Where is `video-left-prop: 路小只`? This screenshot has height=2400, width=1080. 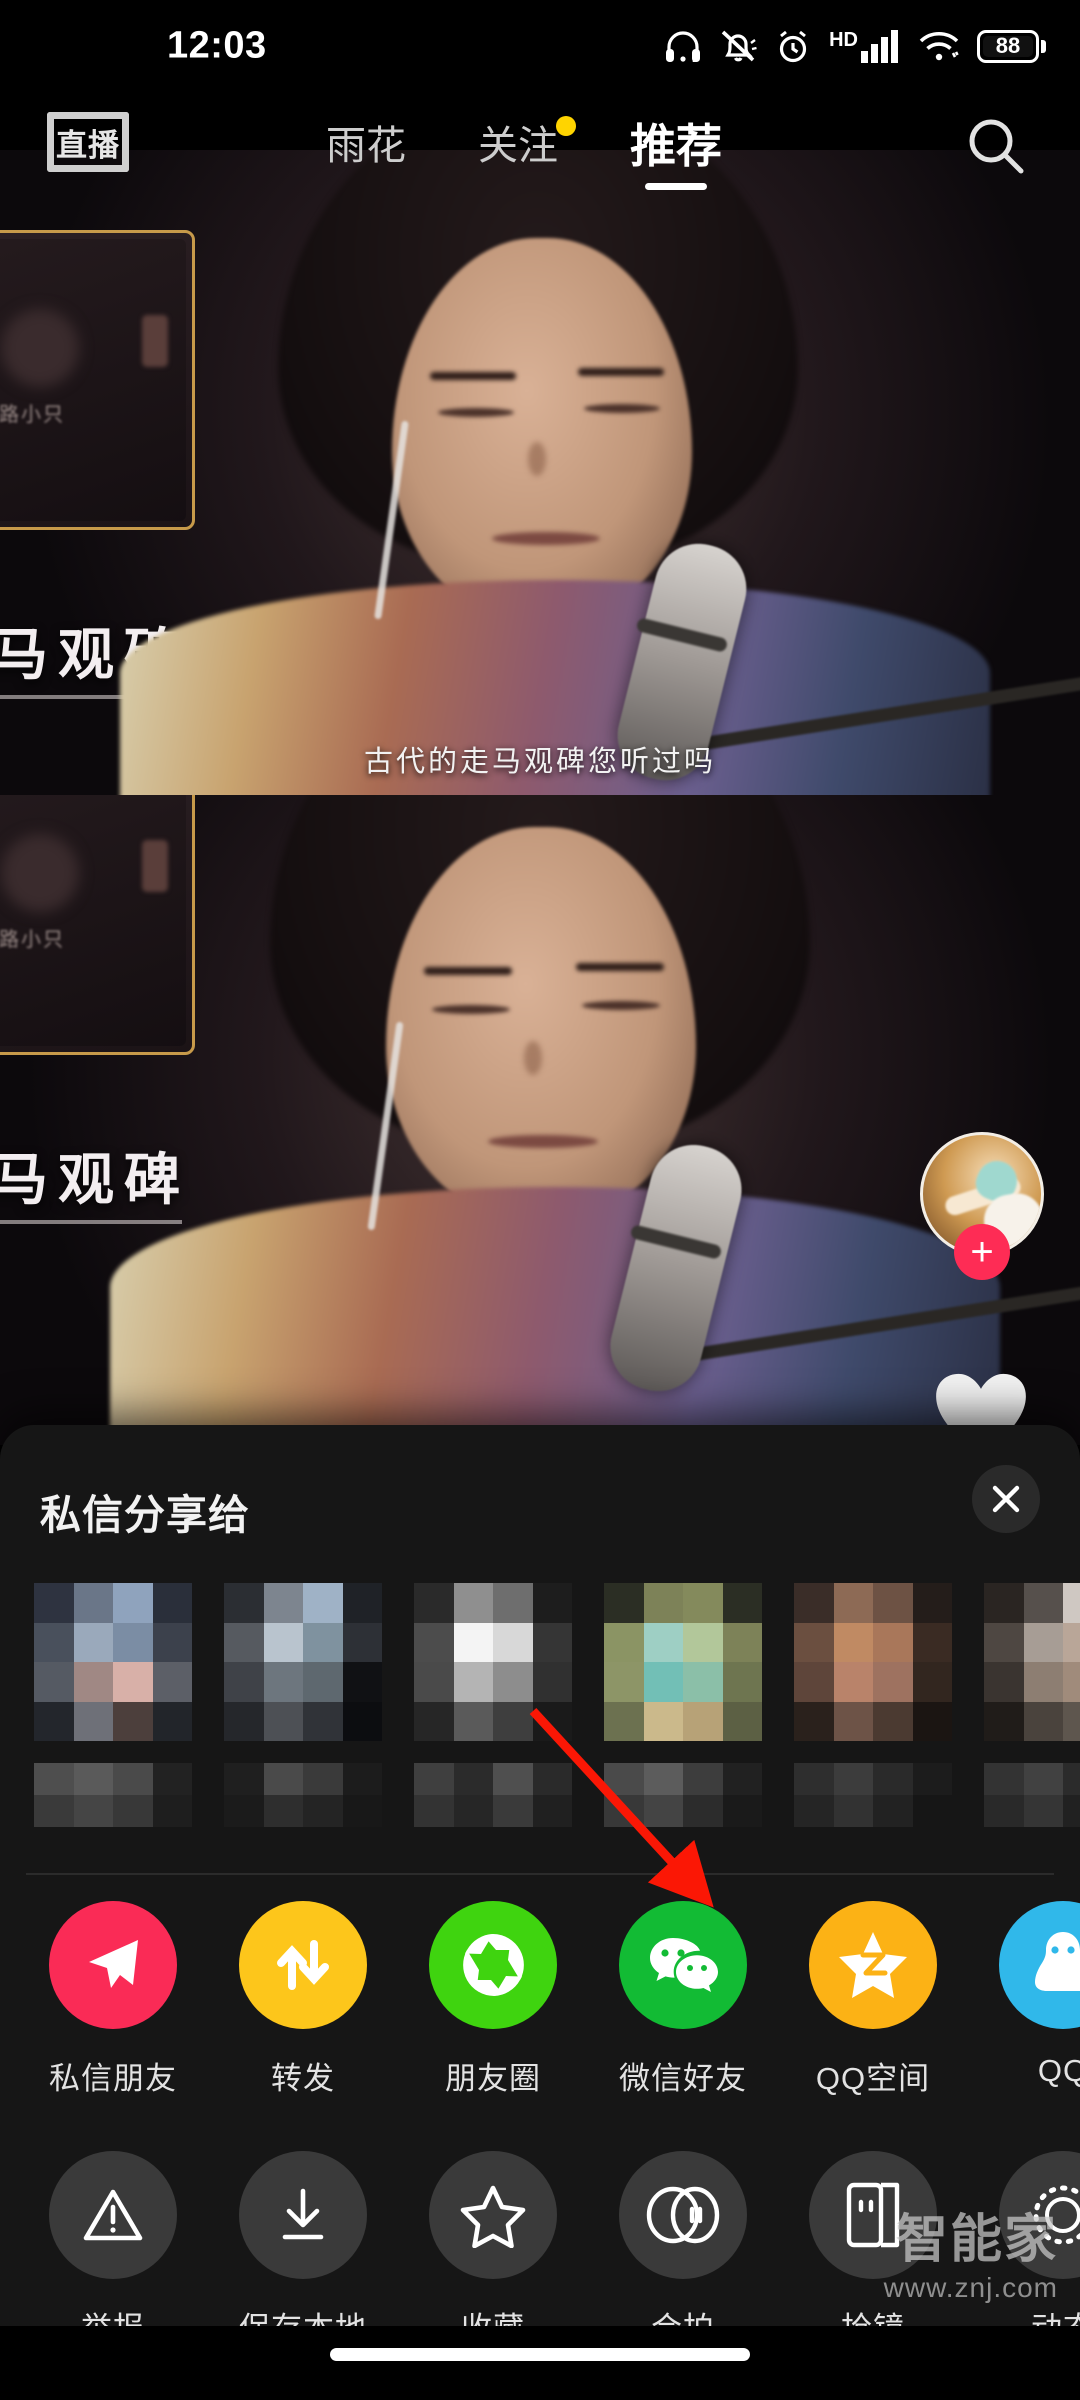
video-left-prop: 路小只 is located at coordinates (97, 380).